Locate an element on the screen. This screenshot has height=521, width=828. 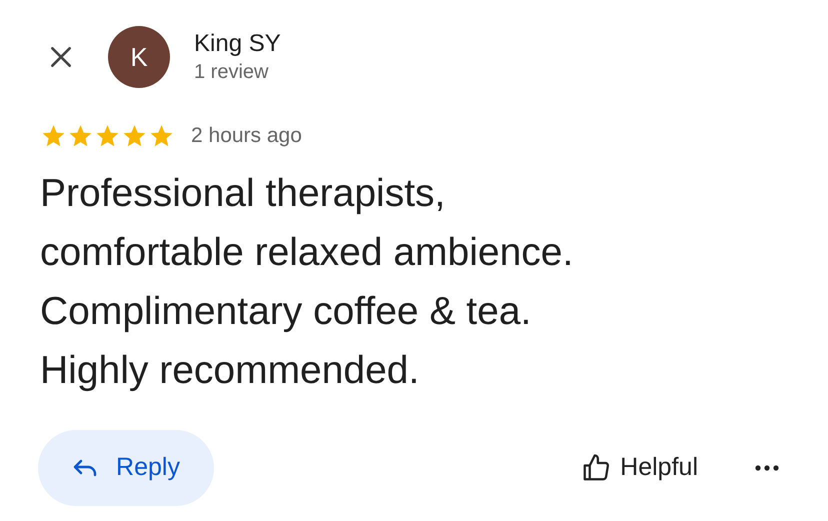
reviewer-name: King SY is located at coordinates (237, 44).